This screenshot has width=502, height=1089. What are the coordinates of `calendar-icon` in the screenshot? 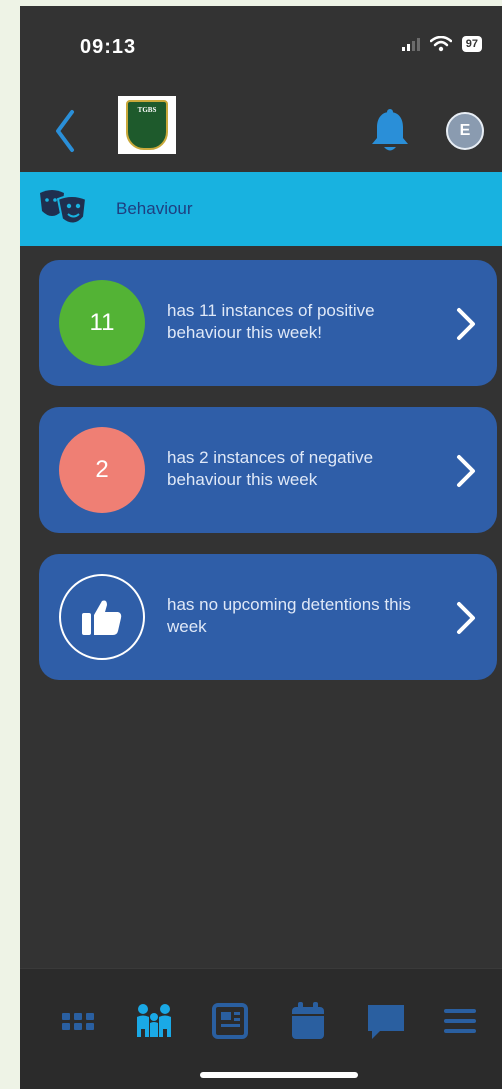 It's located at (308, 1021).